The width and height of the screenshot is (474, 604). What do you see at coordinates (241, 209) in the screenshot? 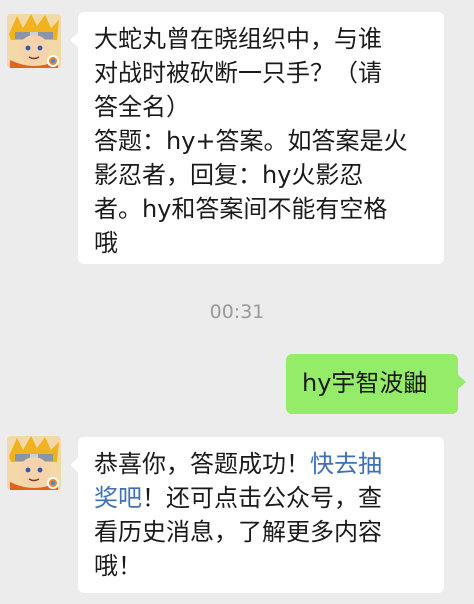
I see `message-text-line: 者。hy和答案间不能有空格` at bounding box center [241, 209].